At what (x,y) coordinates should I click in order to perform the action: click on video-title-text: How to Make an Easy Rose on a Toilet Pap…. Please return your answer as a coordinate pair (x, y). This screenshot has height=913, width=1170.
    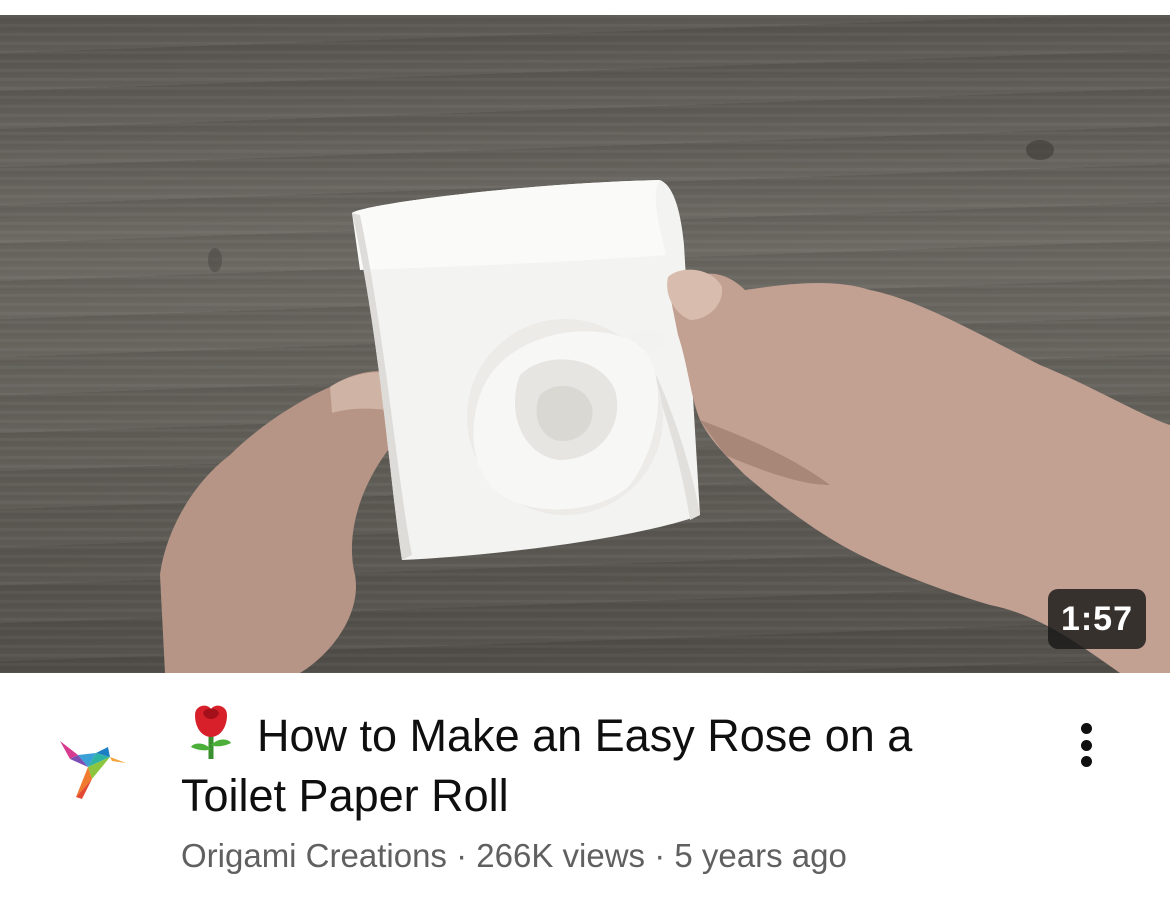
    Looking at the image, I should click on (547, 765).